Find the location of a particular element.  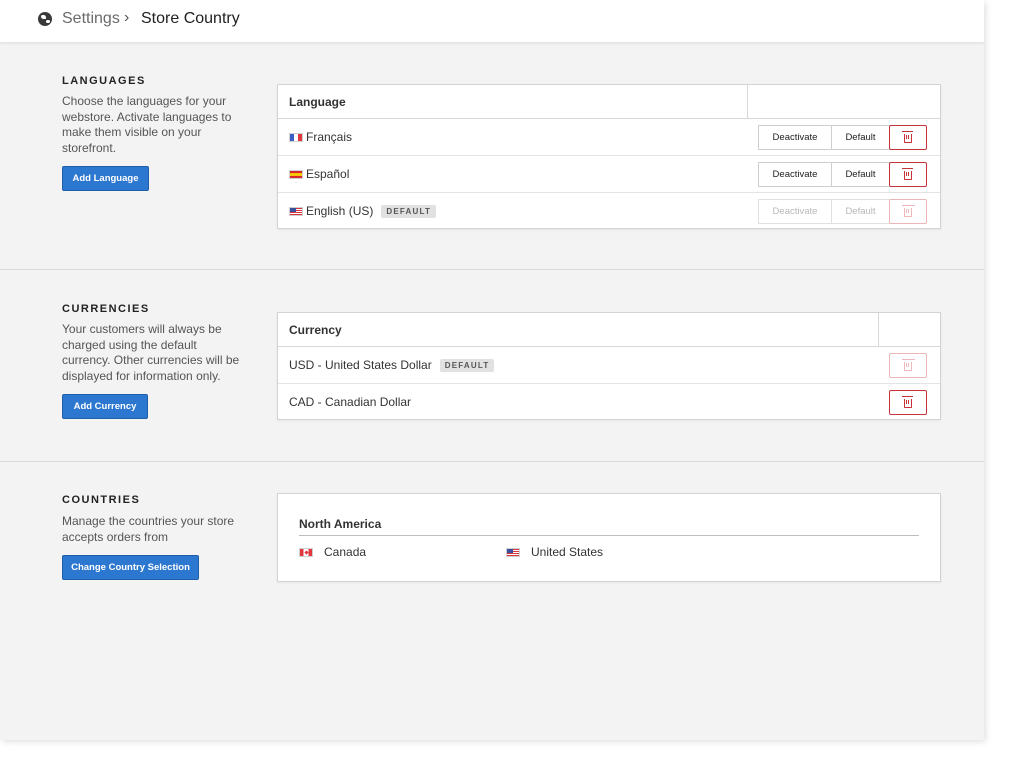

country-item: United States is located at coordinates (554, 552).